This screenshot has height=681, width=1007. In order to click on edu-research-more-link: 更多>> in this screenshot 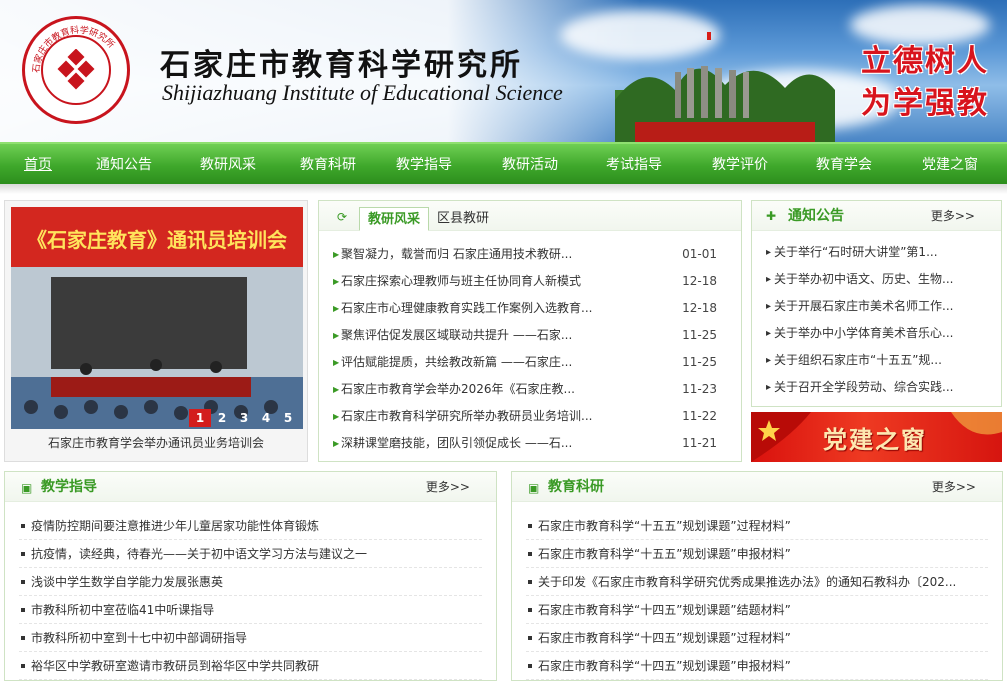, I will do `click(954, 487)`.